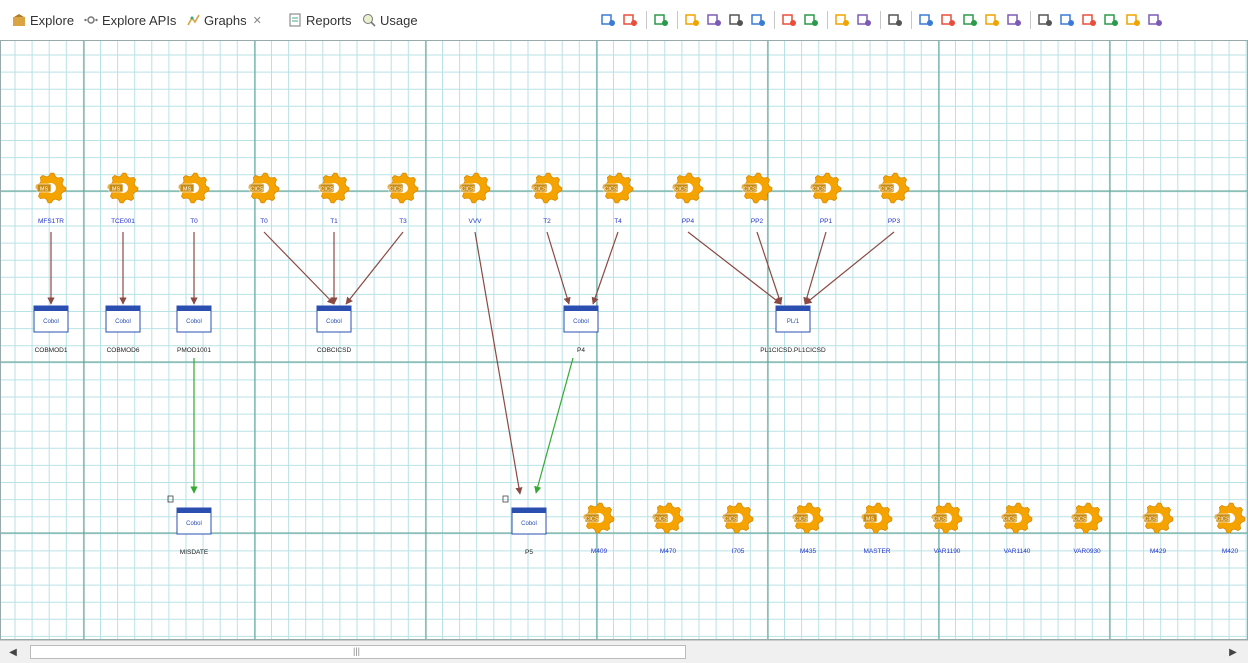 Image resolution: width=1248 pixels, height=663 pixels. What do you see at coordinates (793, 329) in the screenshot?
I see `program-node: PL/1 PL1CICSD.PL1CICSD` at bounding box center [793, 329].